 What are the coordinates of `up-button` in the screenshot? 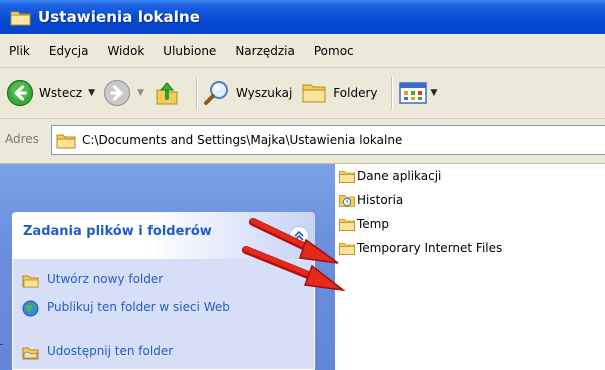 It's located at (167, 93).